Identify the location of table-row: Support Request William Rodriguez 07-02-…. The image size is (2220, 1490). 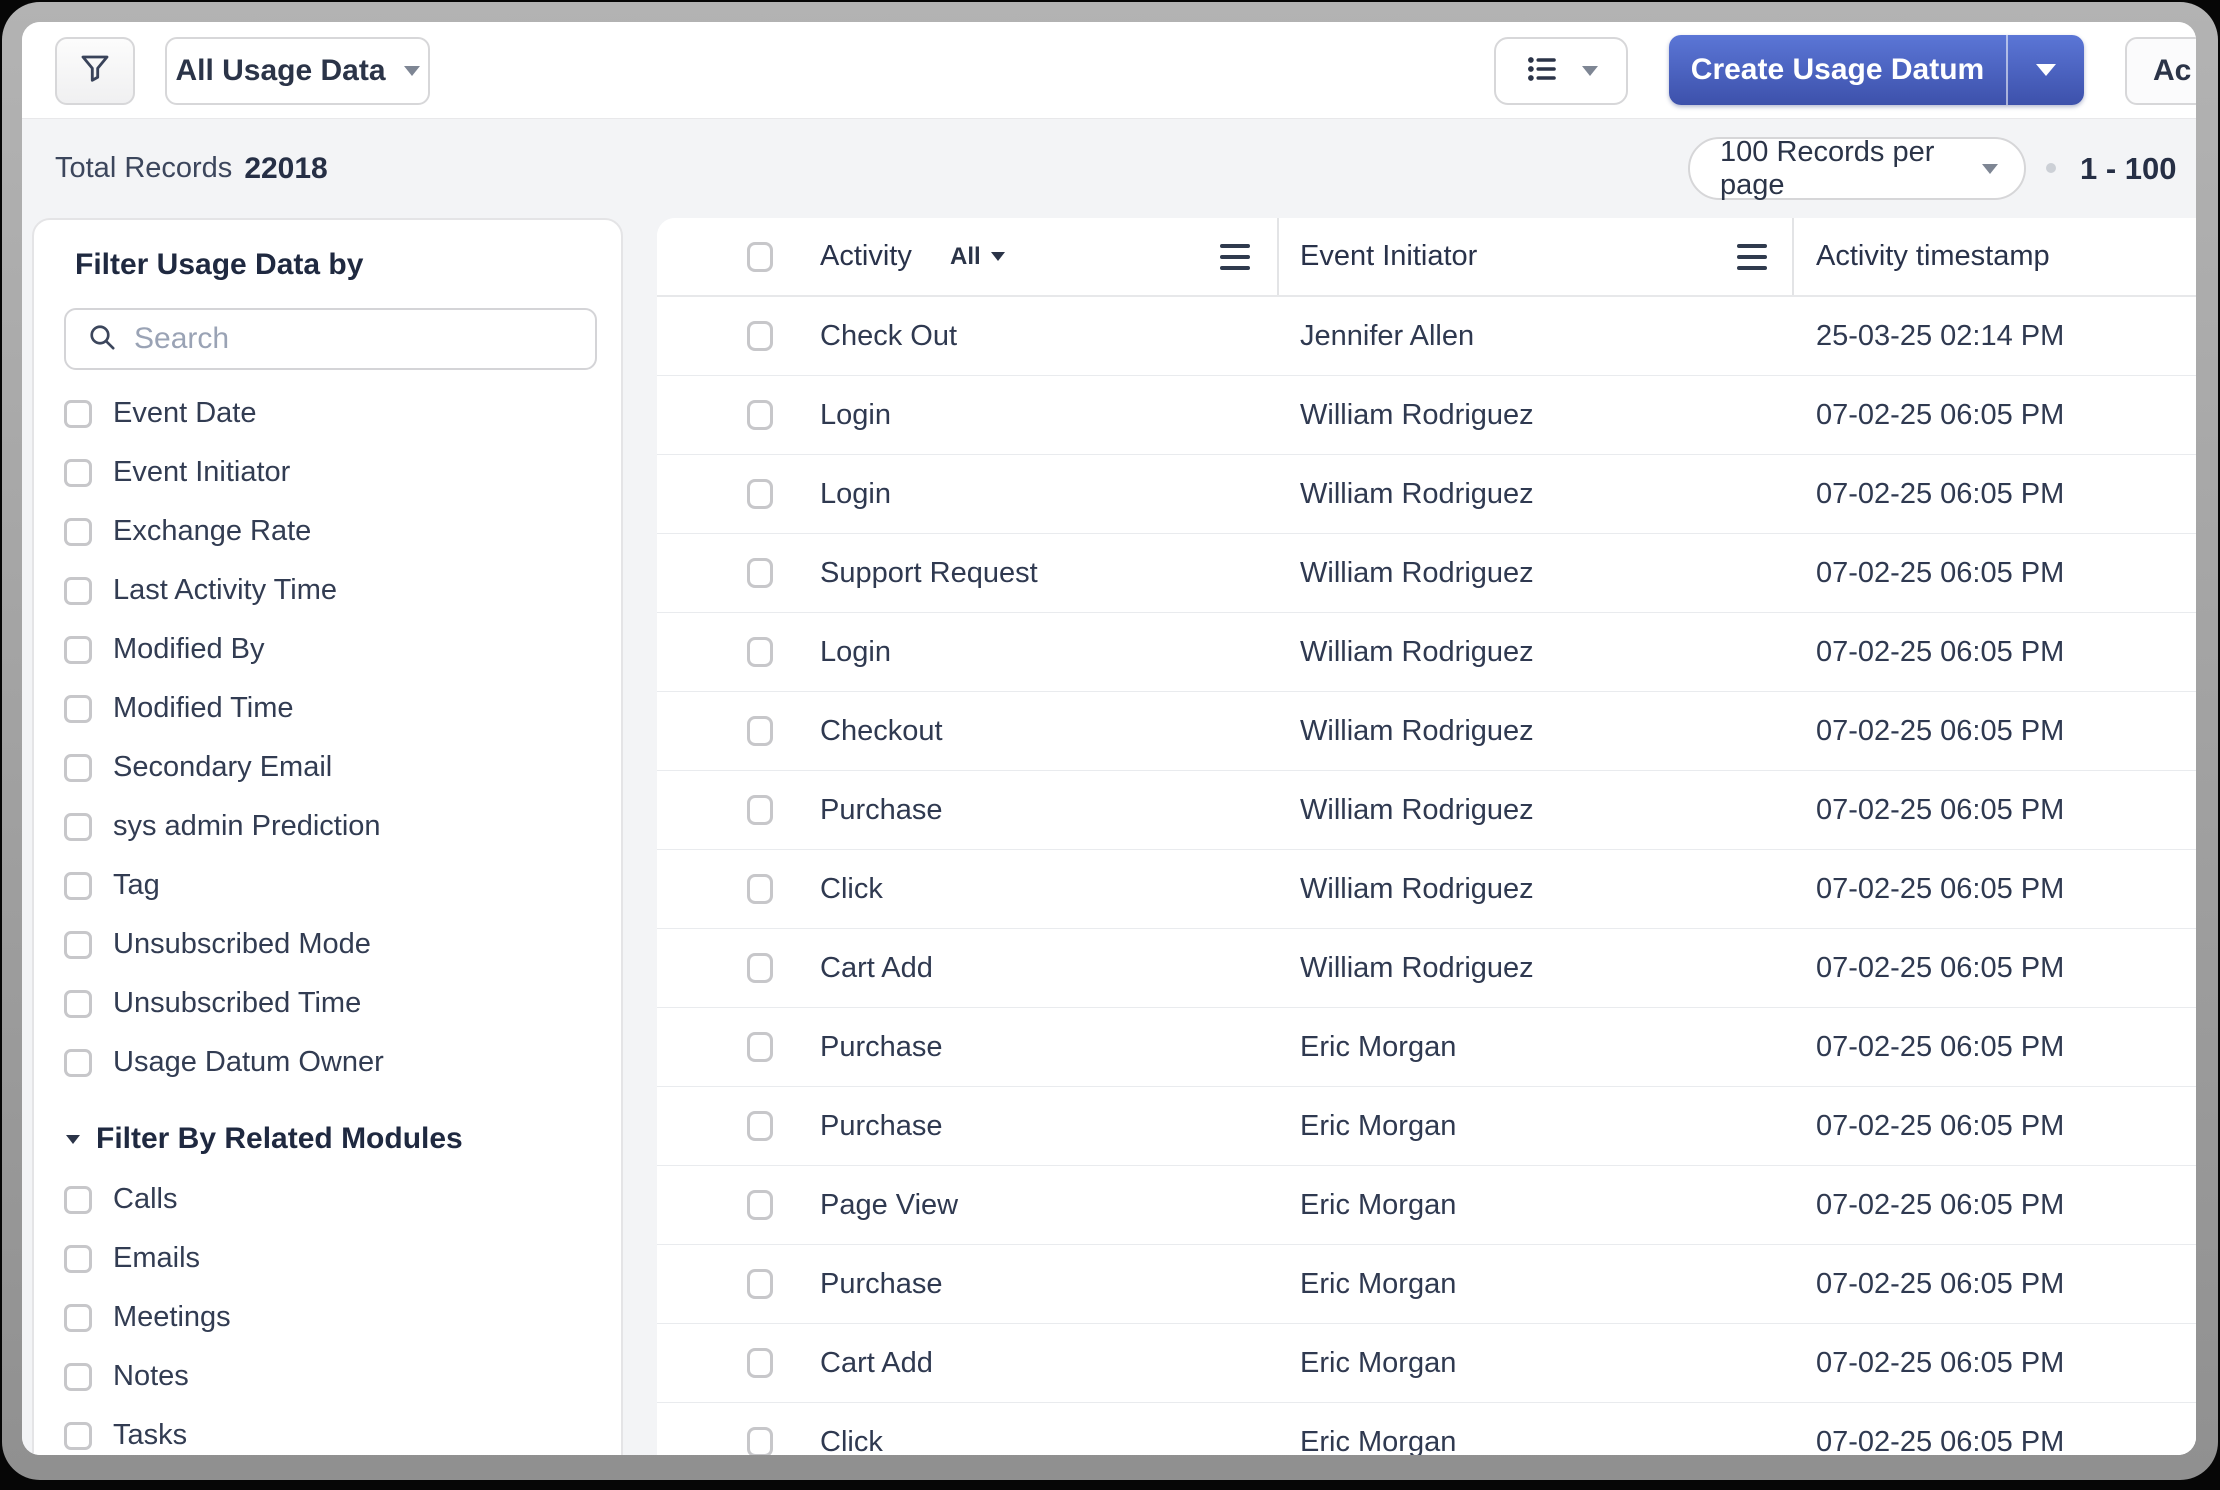
(1426, 573).